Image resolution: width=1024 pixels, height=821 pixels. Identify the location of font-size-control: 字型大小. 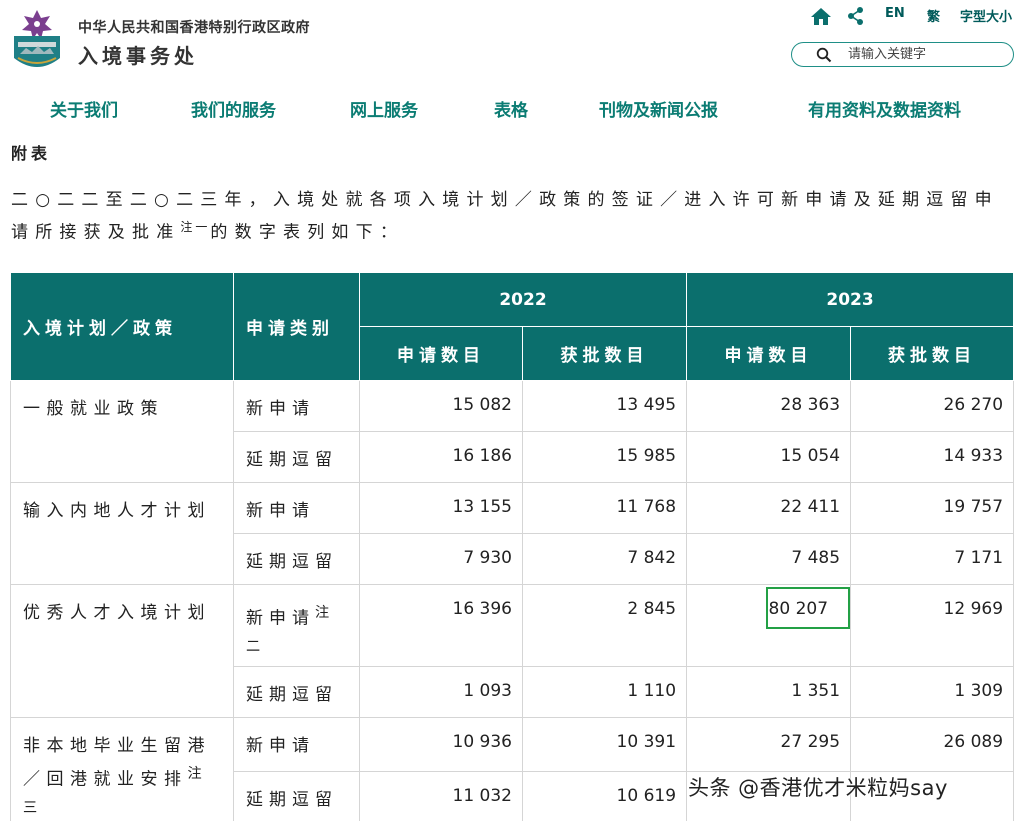
(986, 16).